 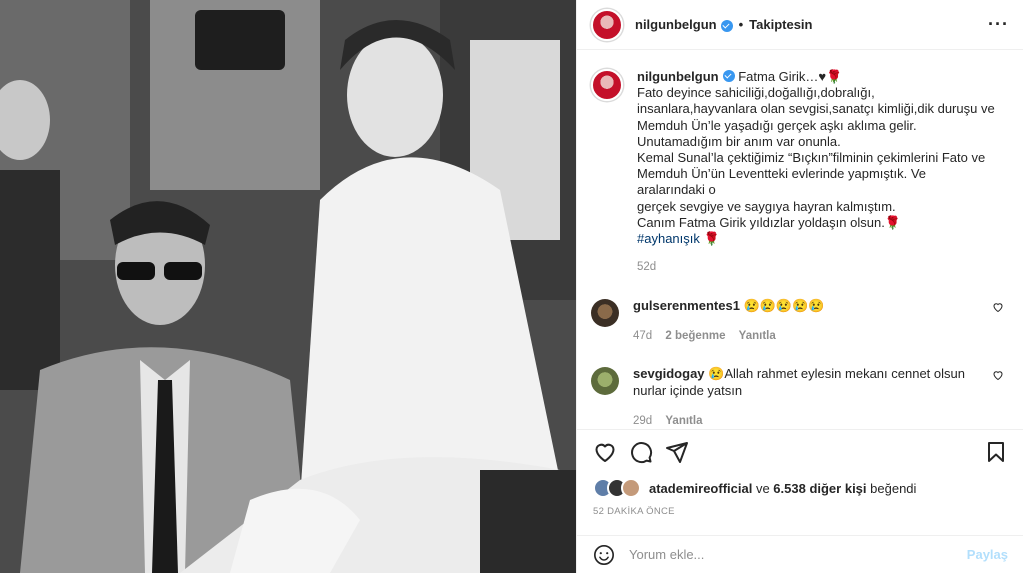 What do you see at coordinates (709, 239) in the screenshot?
I see `hashtag-suffix: 🌹` at bounding box center [709, 239].